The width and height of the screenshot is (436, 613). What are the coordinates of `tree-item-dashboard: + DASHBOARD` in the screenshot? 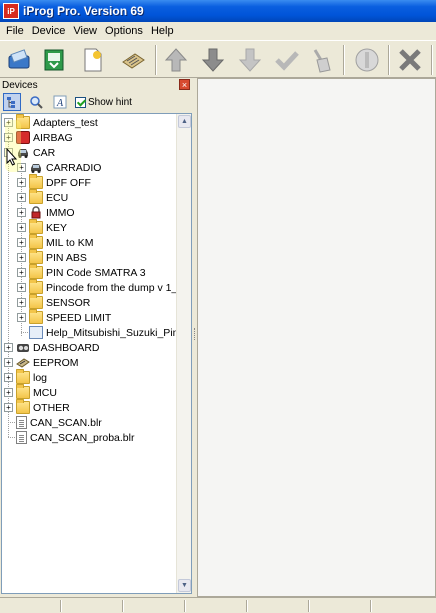 It's located at (51, 347).